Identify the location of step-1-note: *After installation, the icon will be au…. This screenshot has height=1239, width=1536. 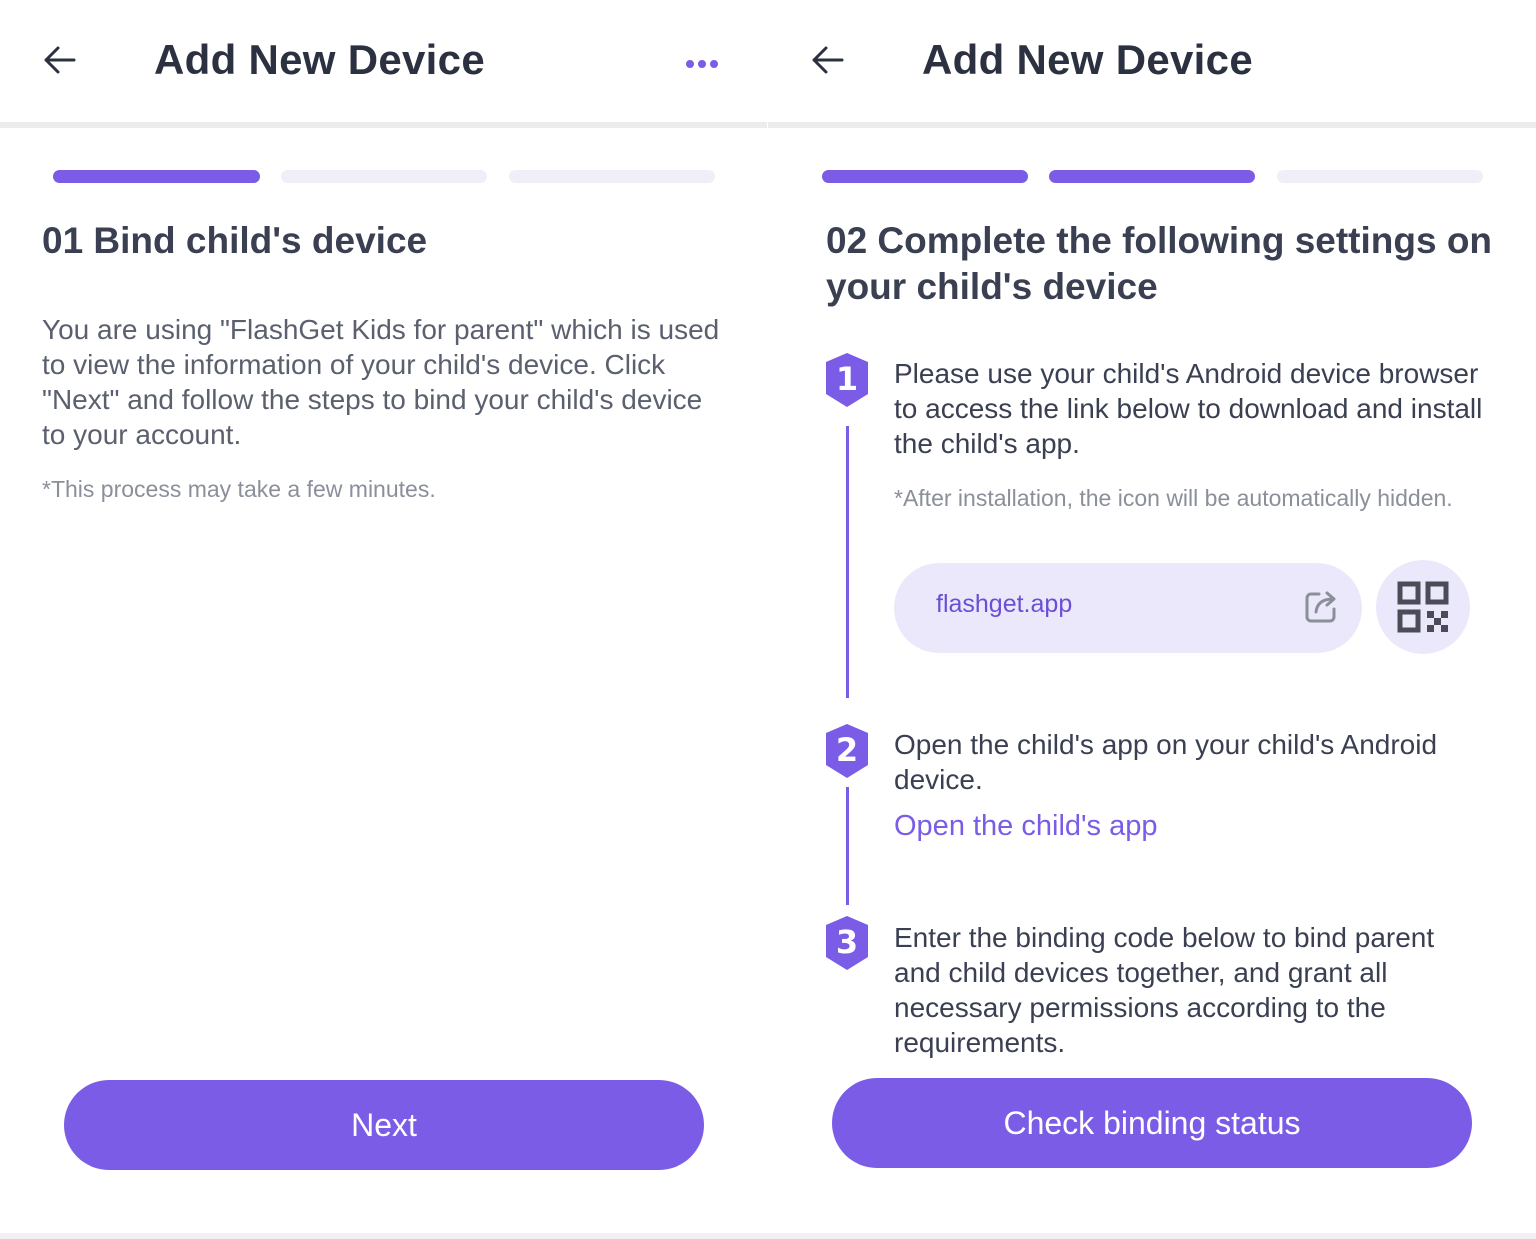
(1173, 498).